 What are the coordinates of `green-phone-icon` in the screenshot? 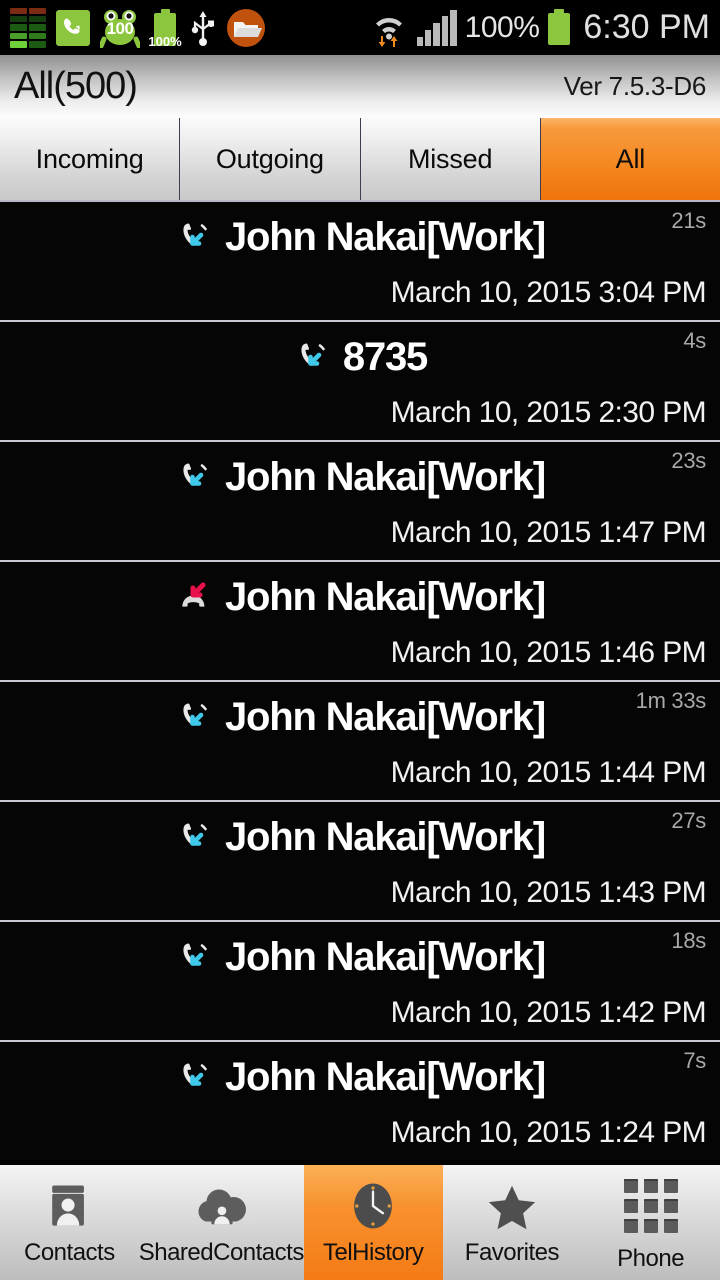 It's located at (73, 27).